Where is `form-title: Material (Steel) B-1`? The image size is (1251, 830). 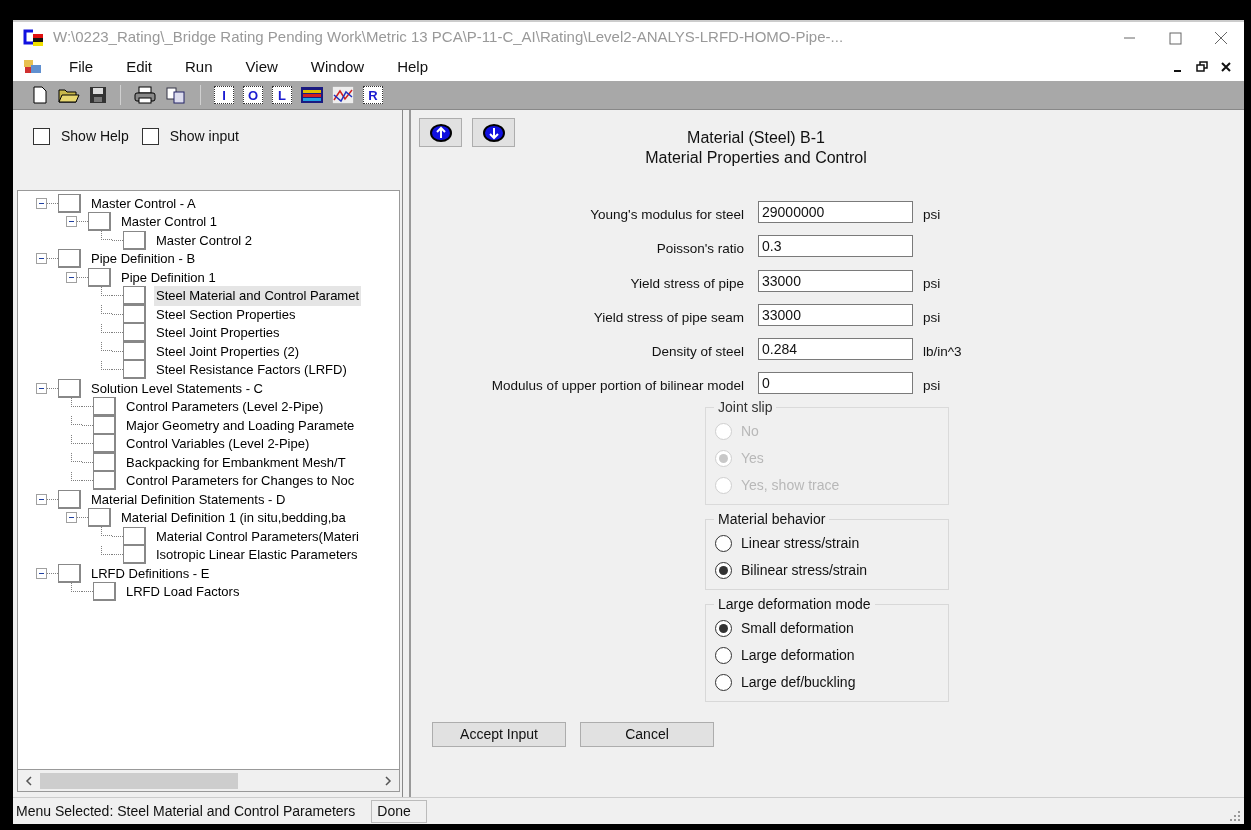 form-title: Material (Steel) B-1 is located at coordinates (756, 138).